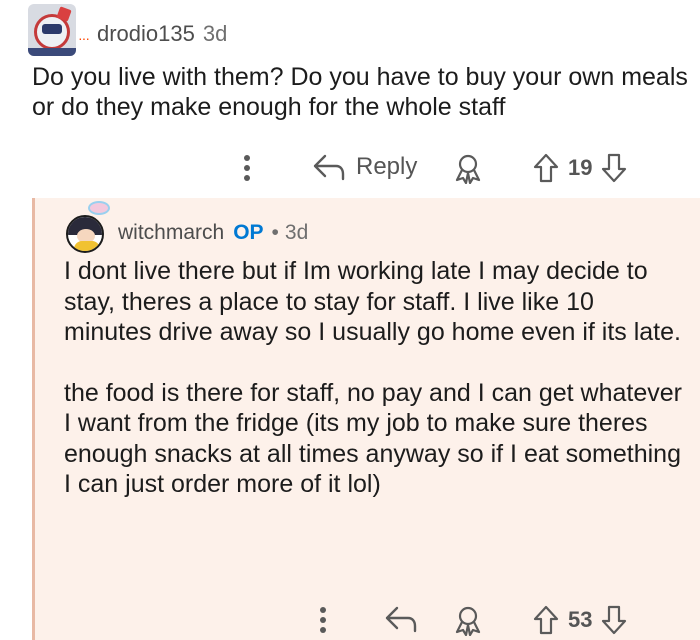 This screenshot has width=700, height=640. I want to click on vote-score: 19, so click(580, 167).